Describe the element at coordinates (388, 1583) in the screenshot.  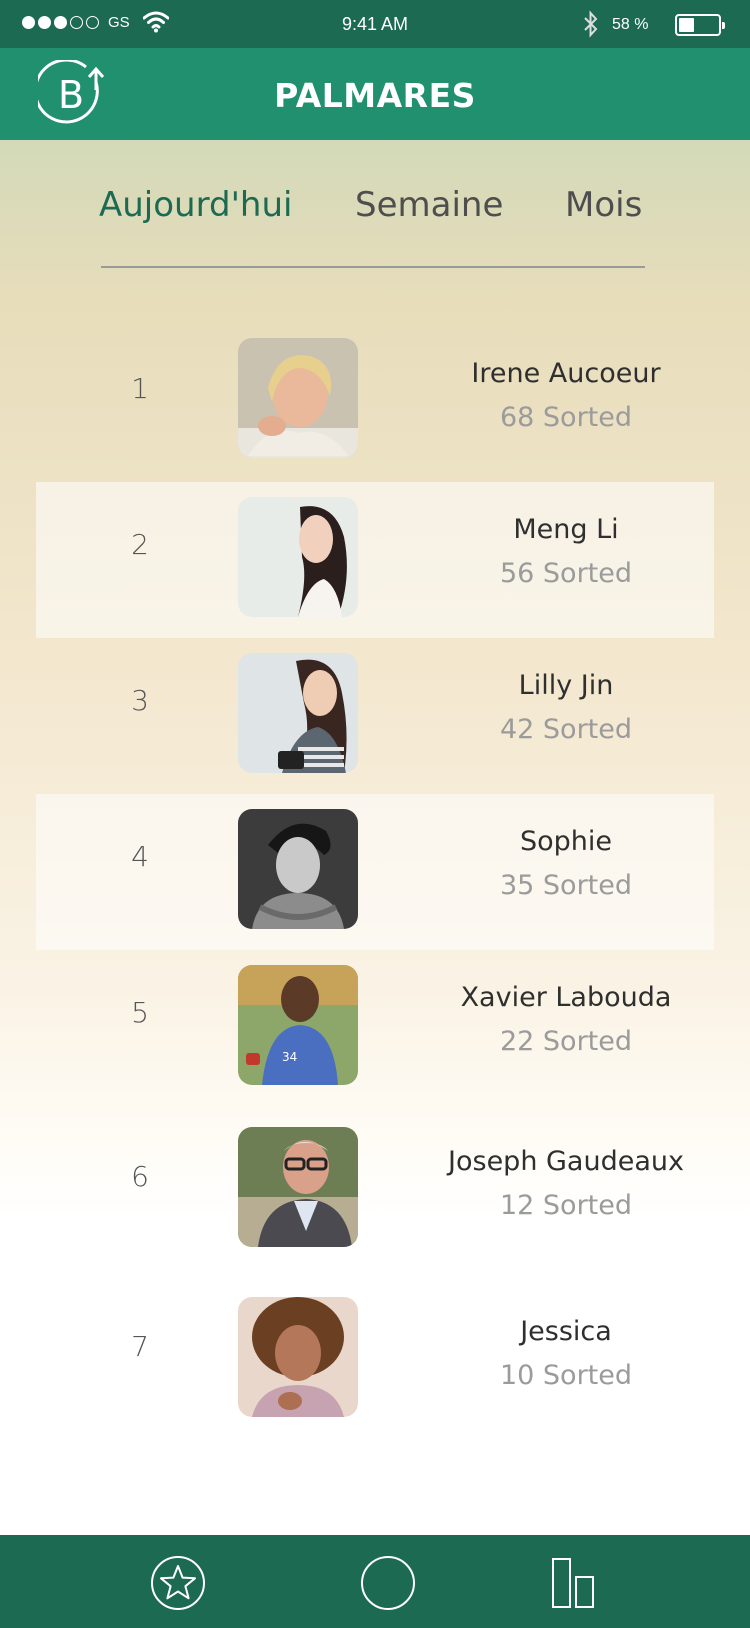
I see `circle-icon` at that location.